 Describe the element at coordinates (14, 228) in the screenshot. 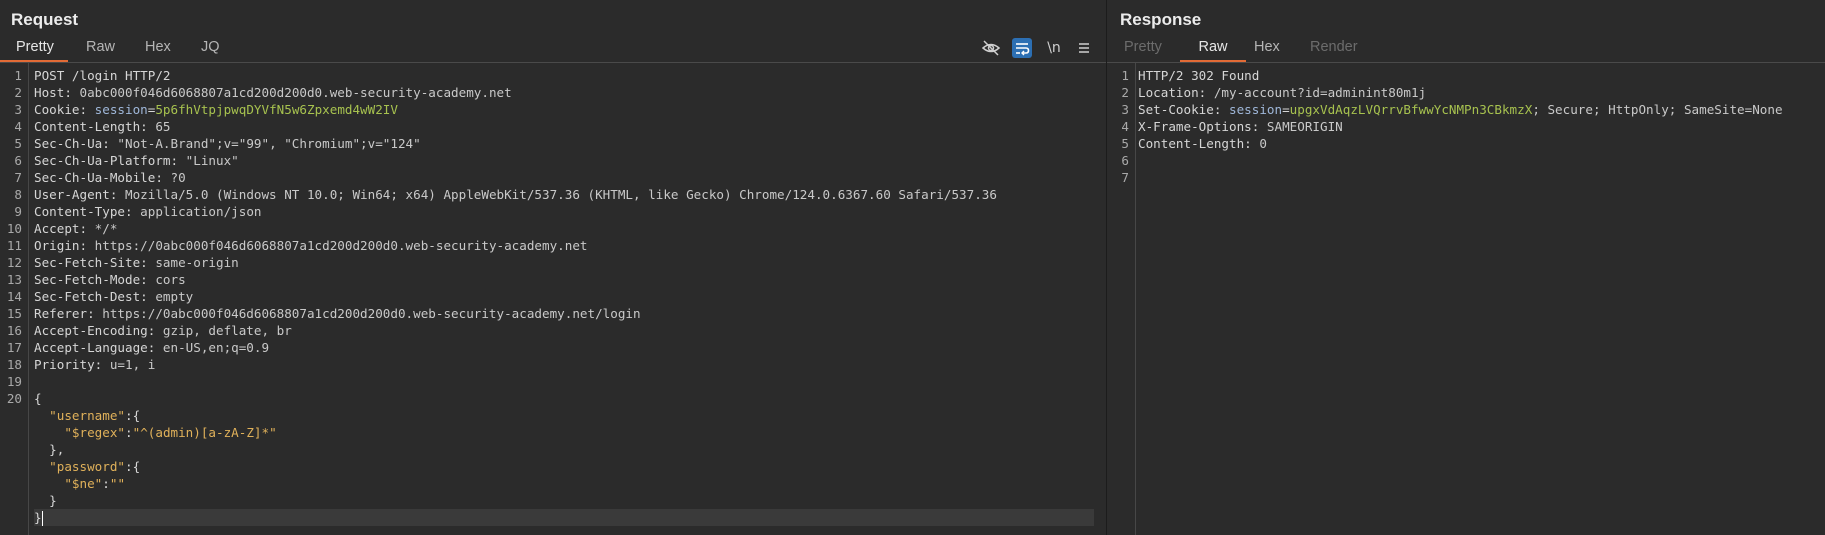

I see `line-number: 10` at that location.